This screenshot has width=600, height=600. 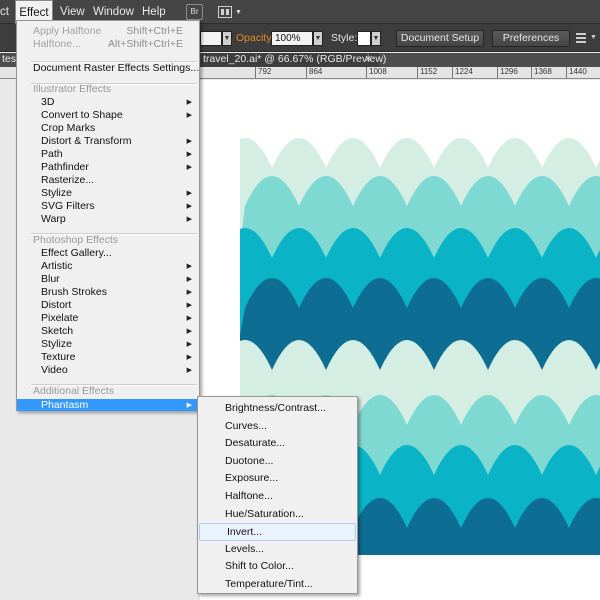 I want to click on menu-item-blur: Blur ▶, so click(x=108, y=279).